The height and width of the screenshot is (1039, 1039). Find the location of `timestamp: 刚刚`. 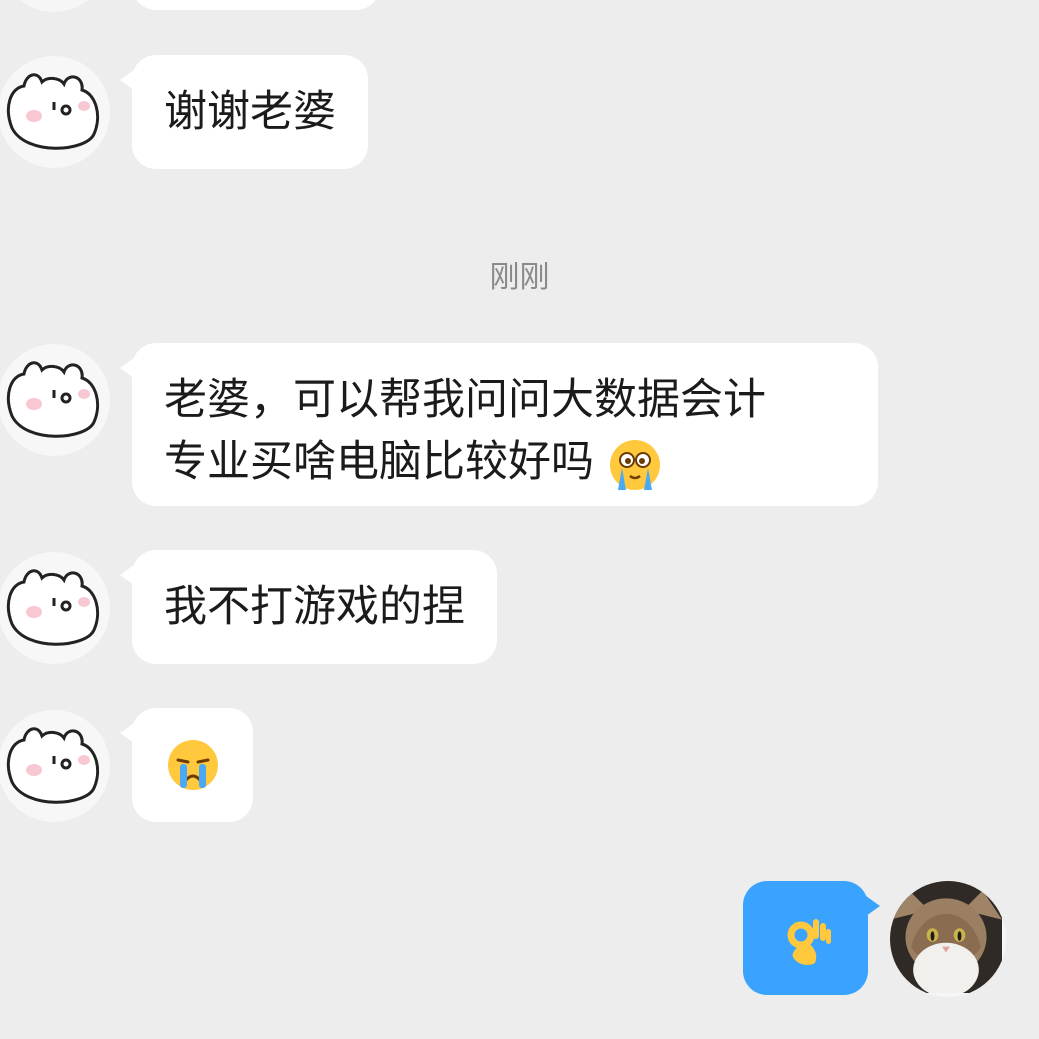

timestamp: 刚刚 is located at coordinates (519, 277).